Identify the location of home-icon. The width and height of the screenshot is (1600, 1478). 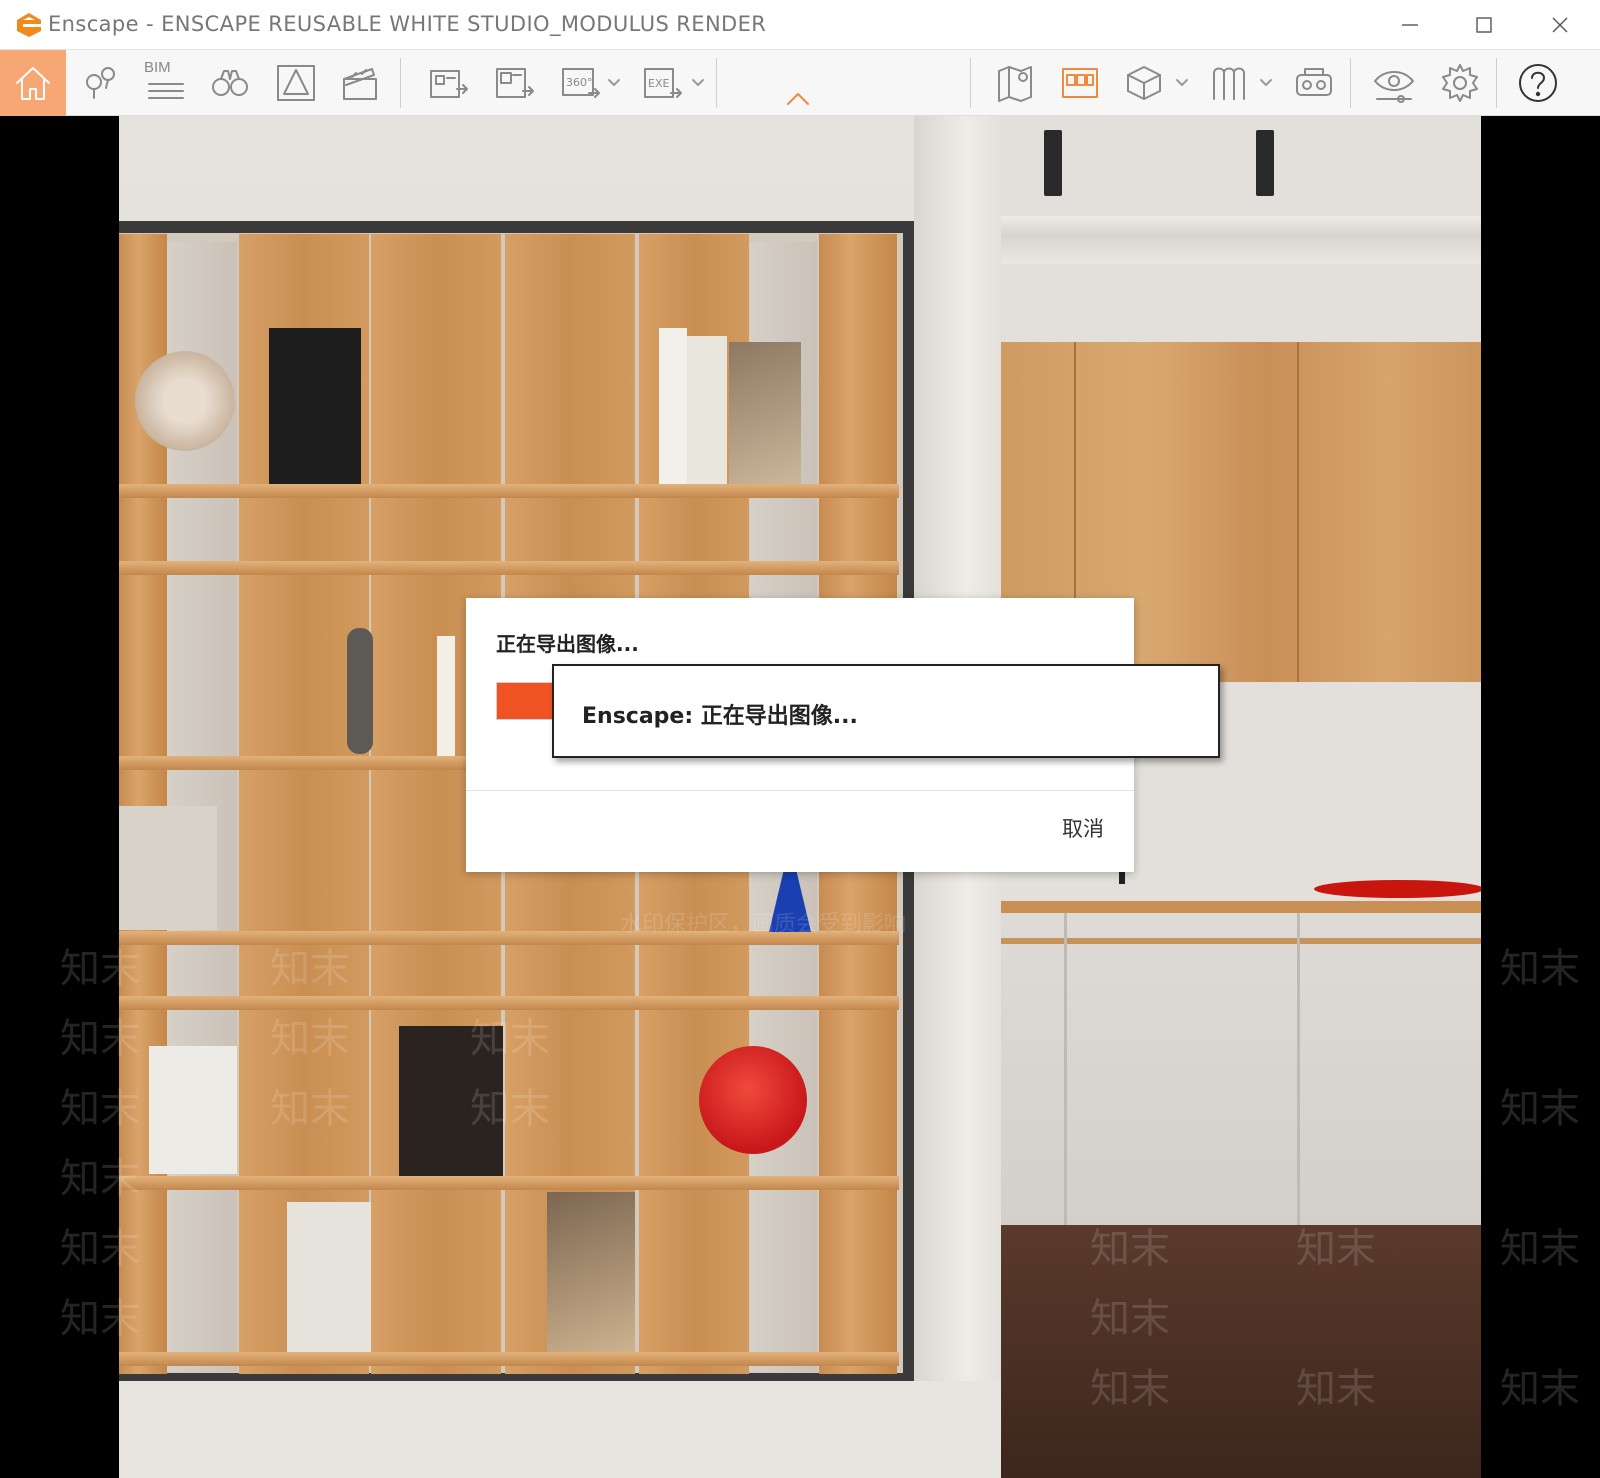
(33, 83).